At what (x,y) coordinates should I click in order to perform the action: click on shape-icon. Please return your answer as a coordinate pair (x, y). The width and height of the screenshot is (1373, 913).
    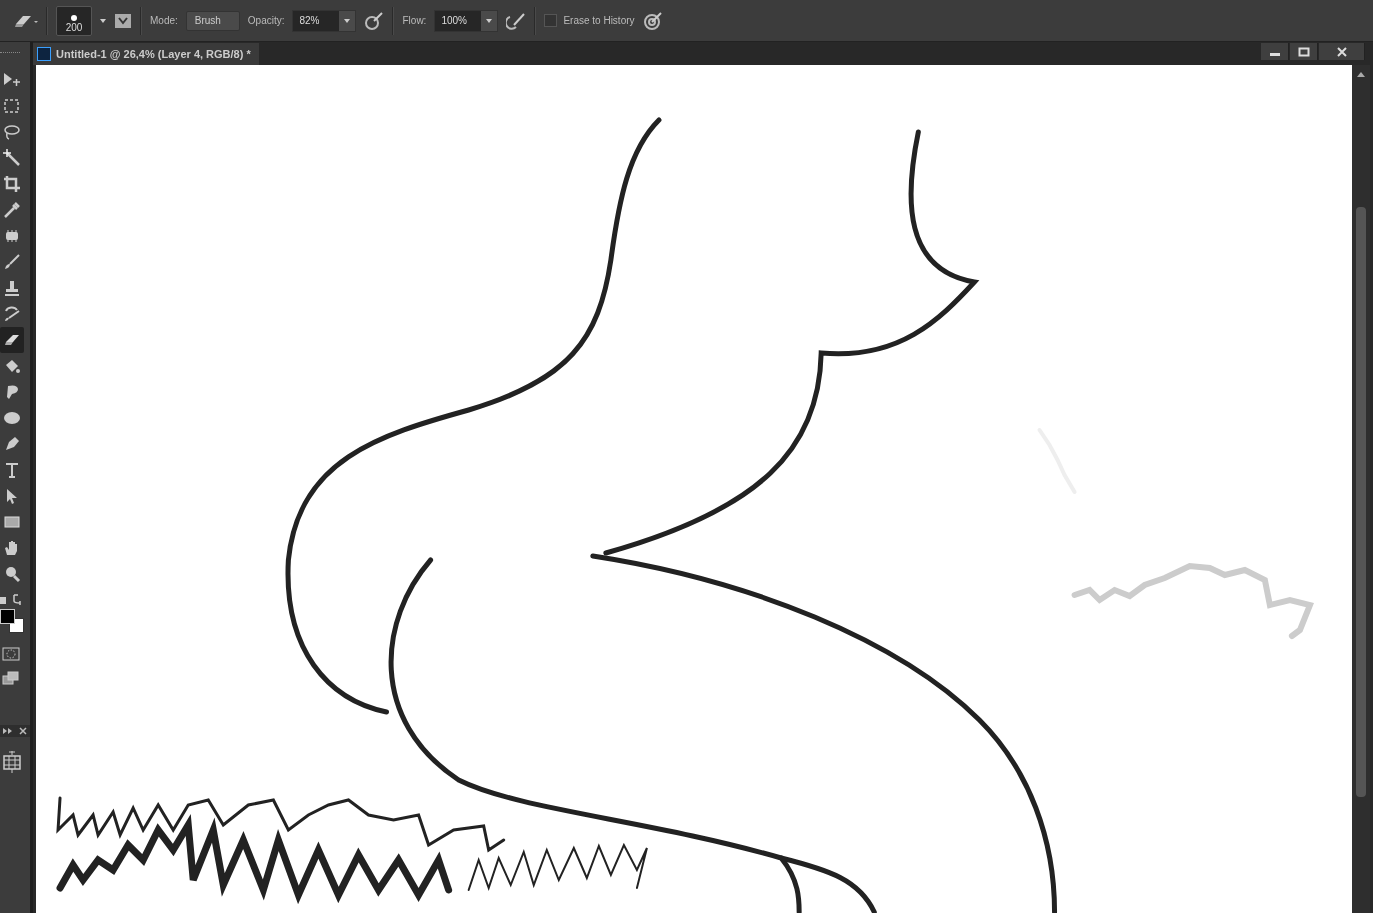
    Looking at the image, I should click on (12, 522).